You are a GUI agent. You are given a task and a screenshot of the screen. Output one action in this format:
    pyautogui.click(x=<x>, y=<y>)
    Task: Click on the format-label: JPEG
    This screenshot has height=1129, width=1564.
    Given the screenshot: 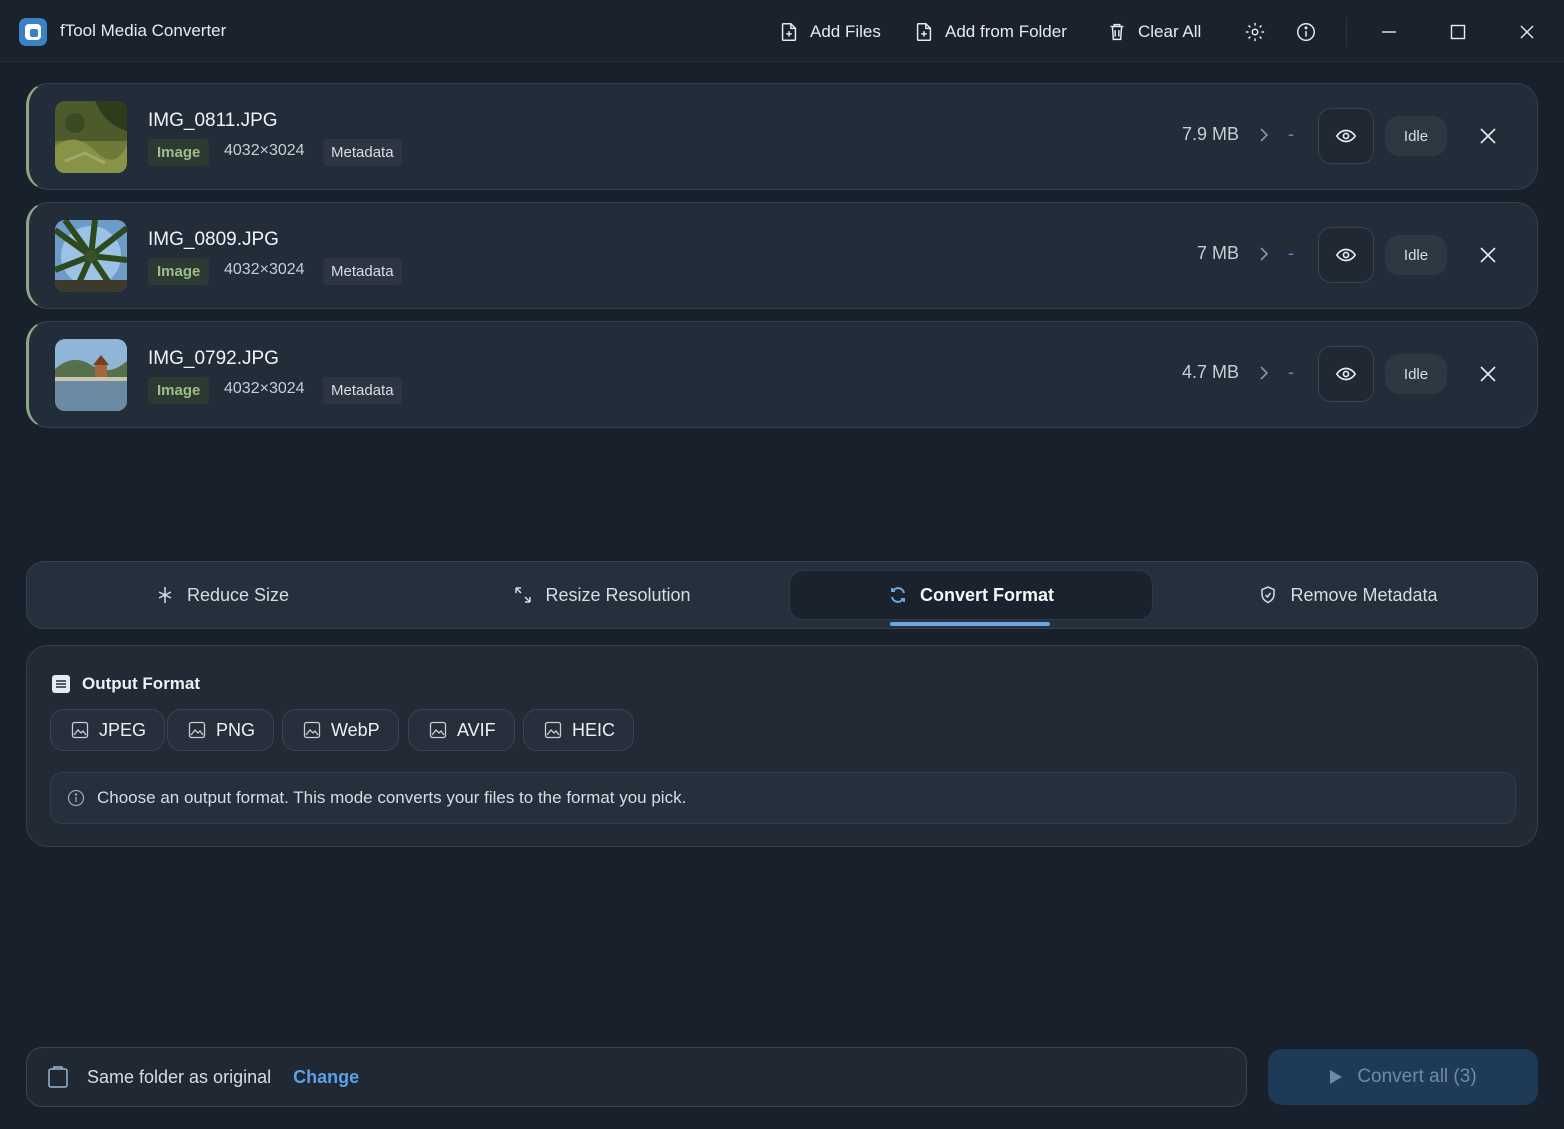 What is the action you would take?
    pyautogui.click(x=123, y=729)
    